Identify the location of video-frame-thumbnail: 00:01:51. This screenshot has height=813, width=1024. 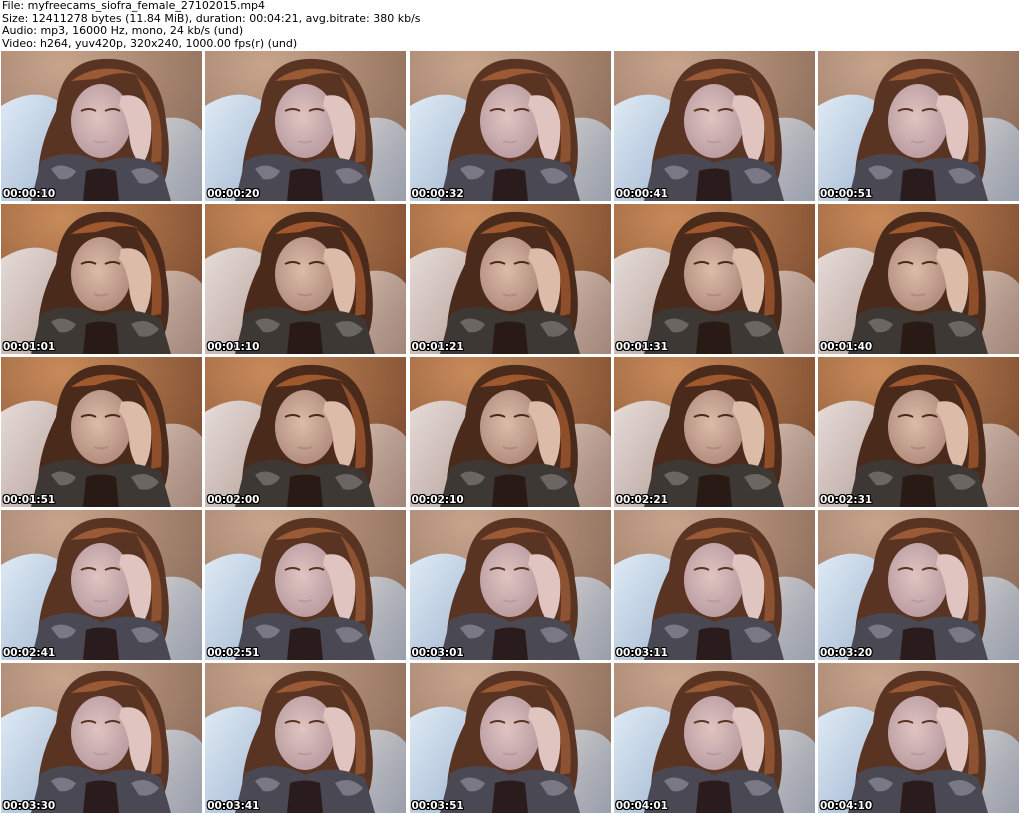
(101, 432).